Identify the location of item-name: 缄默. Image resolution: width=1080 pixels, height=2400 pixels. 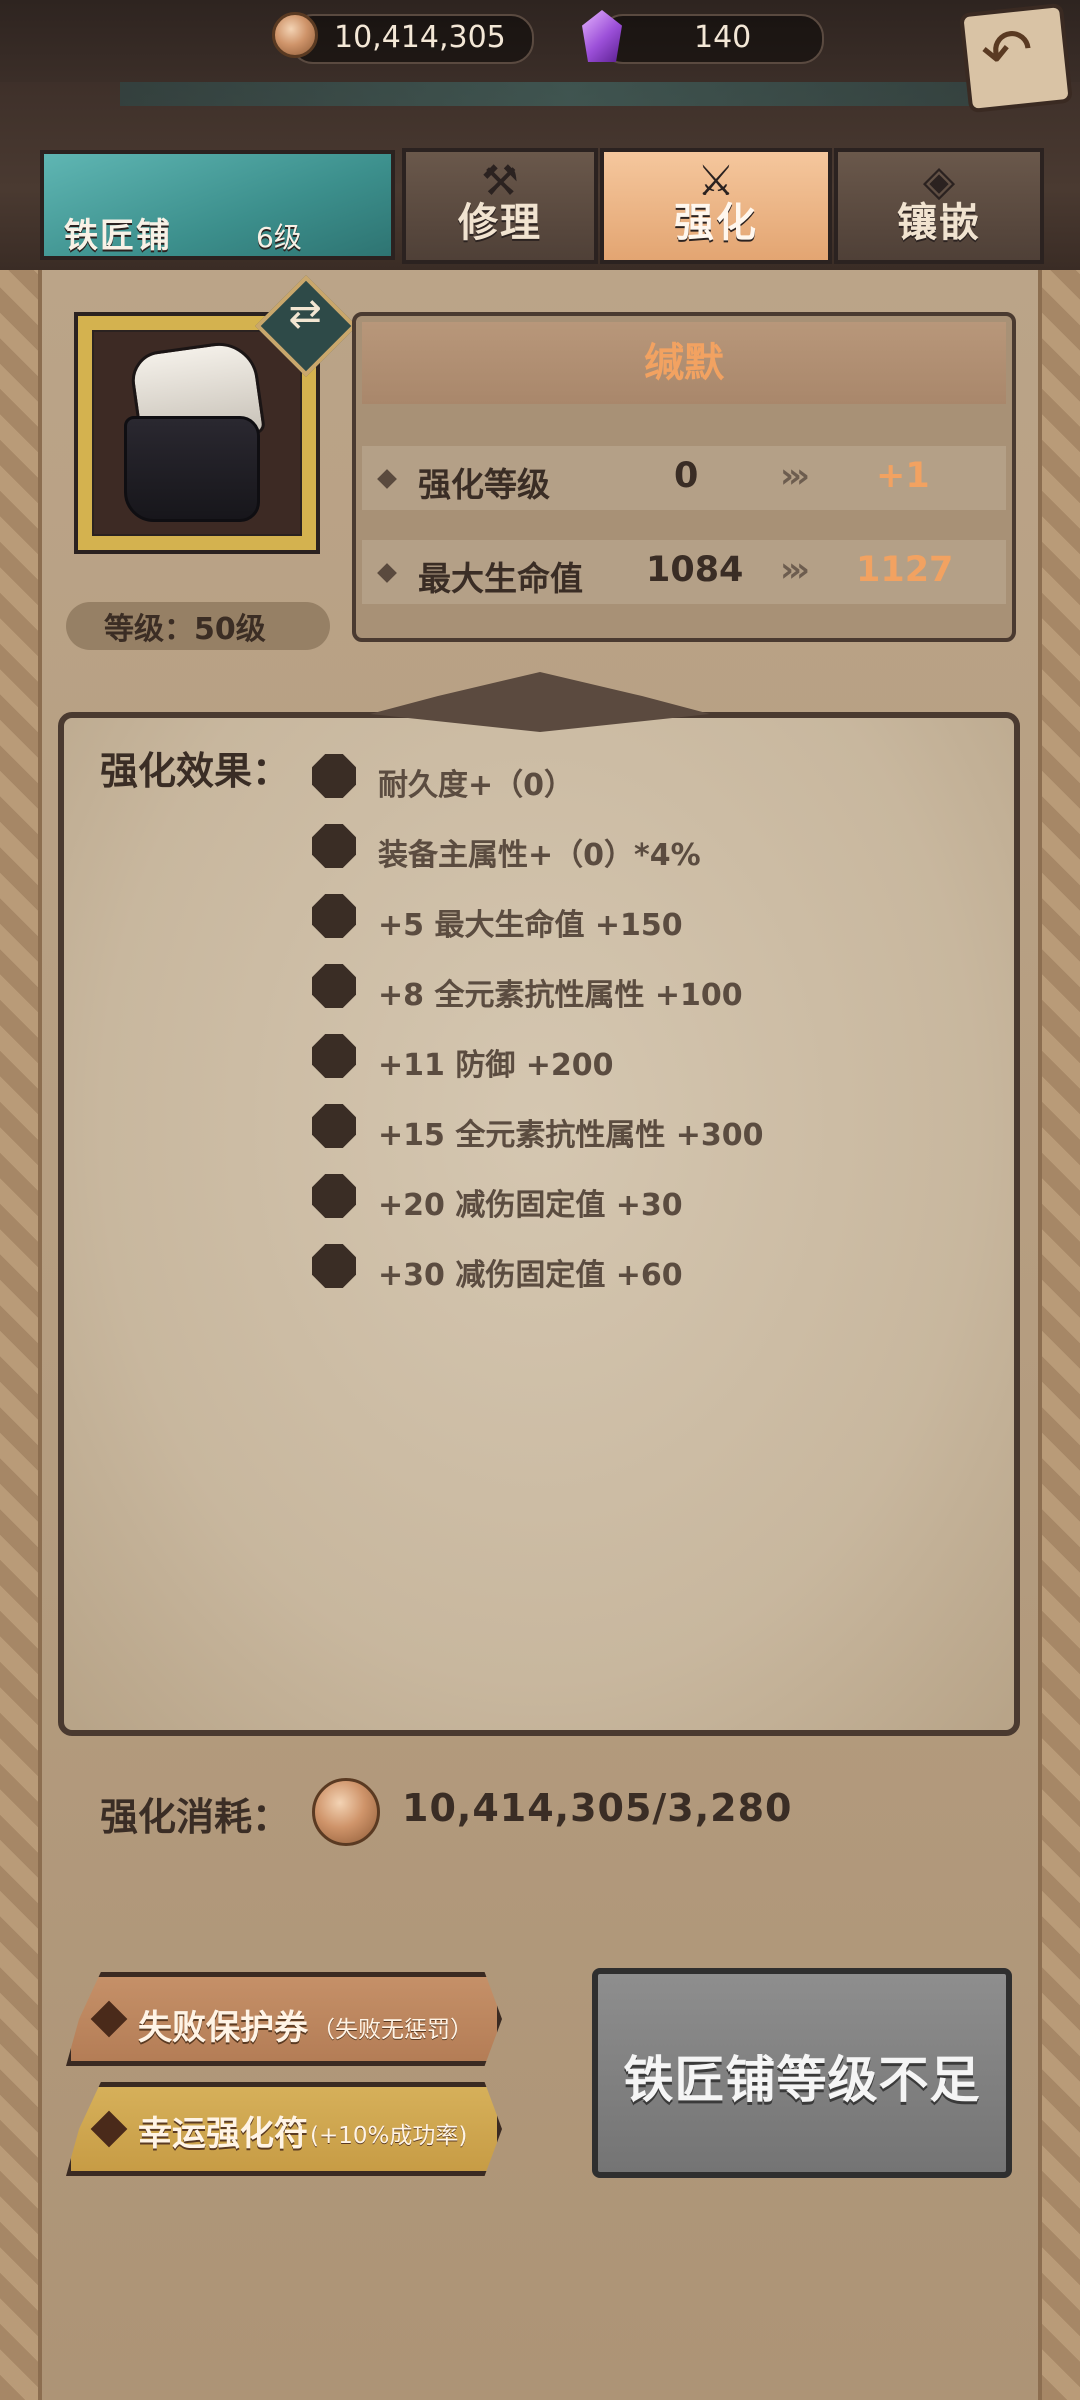
(684, 363).